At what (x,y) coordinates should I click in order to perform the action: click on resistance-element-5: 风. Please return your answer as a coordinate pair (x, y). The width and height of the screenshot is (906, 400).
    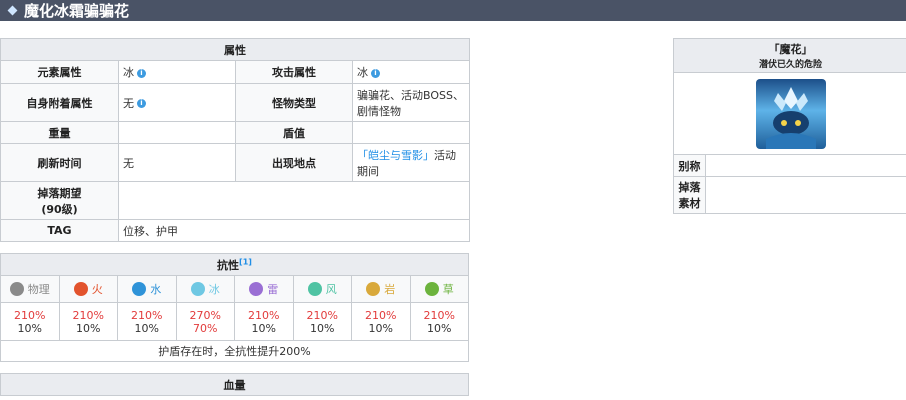
    Looking at the image, I should click on (322, 289).